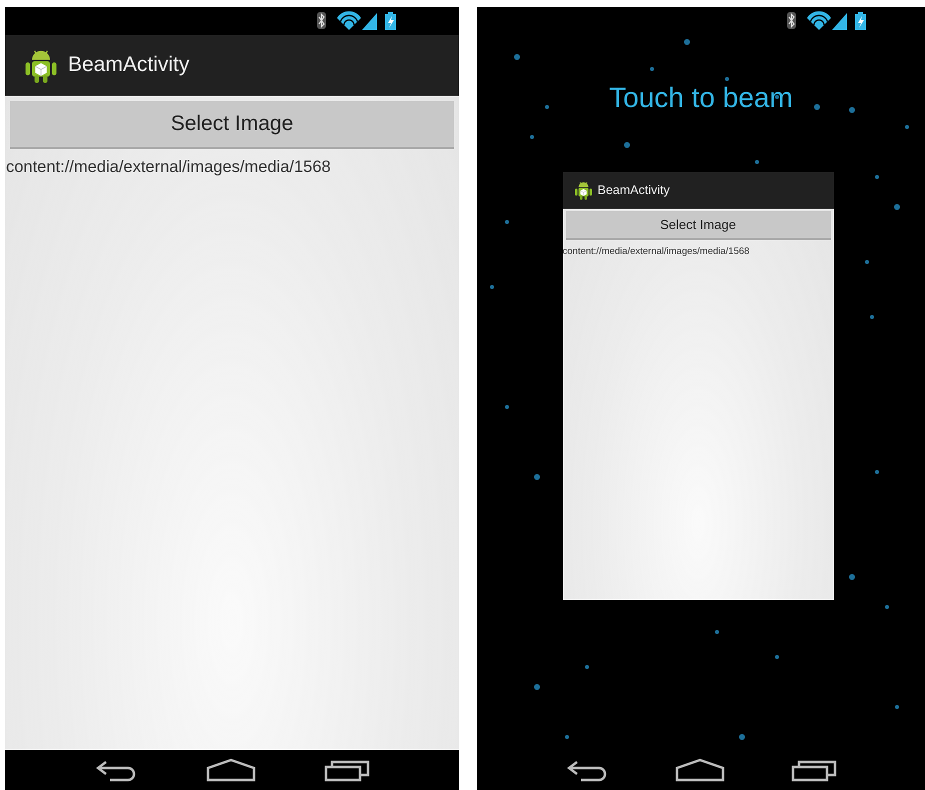 This screenshot has height=790, width=925. I want to click on robot-icon, so click(583, 190).